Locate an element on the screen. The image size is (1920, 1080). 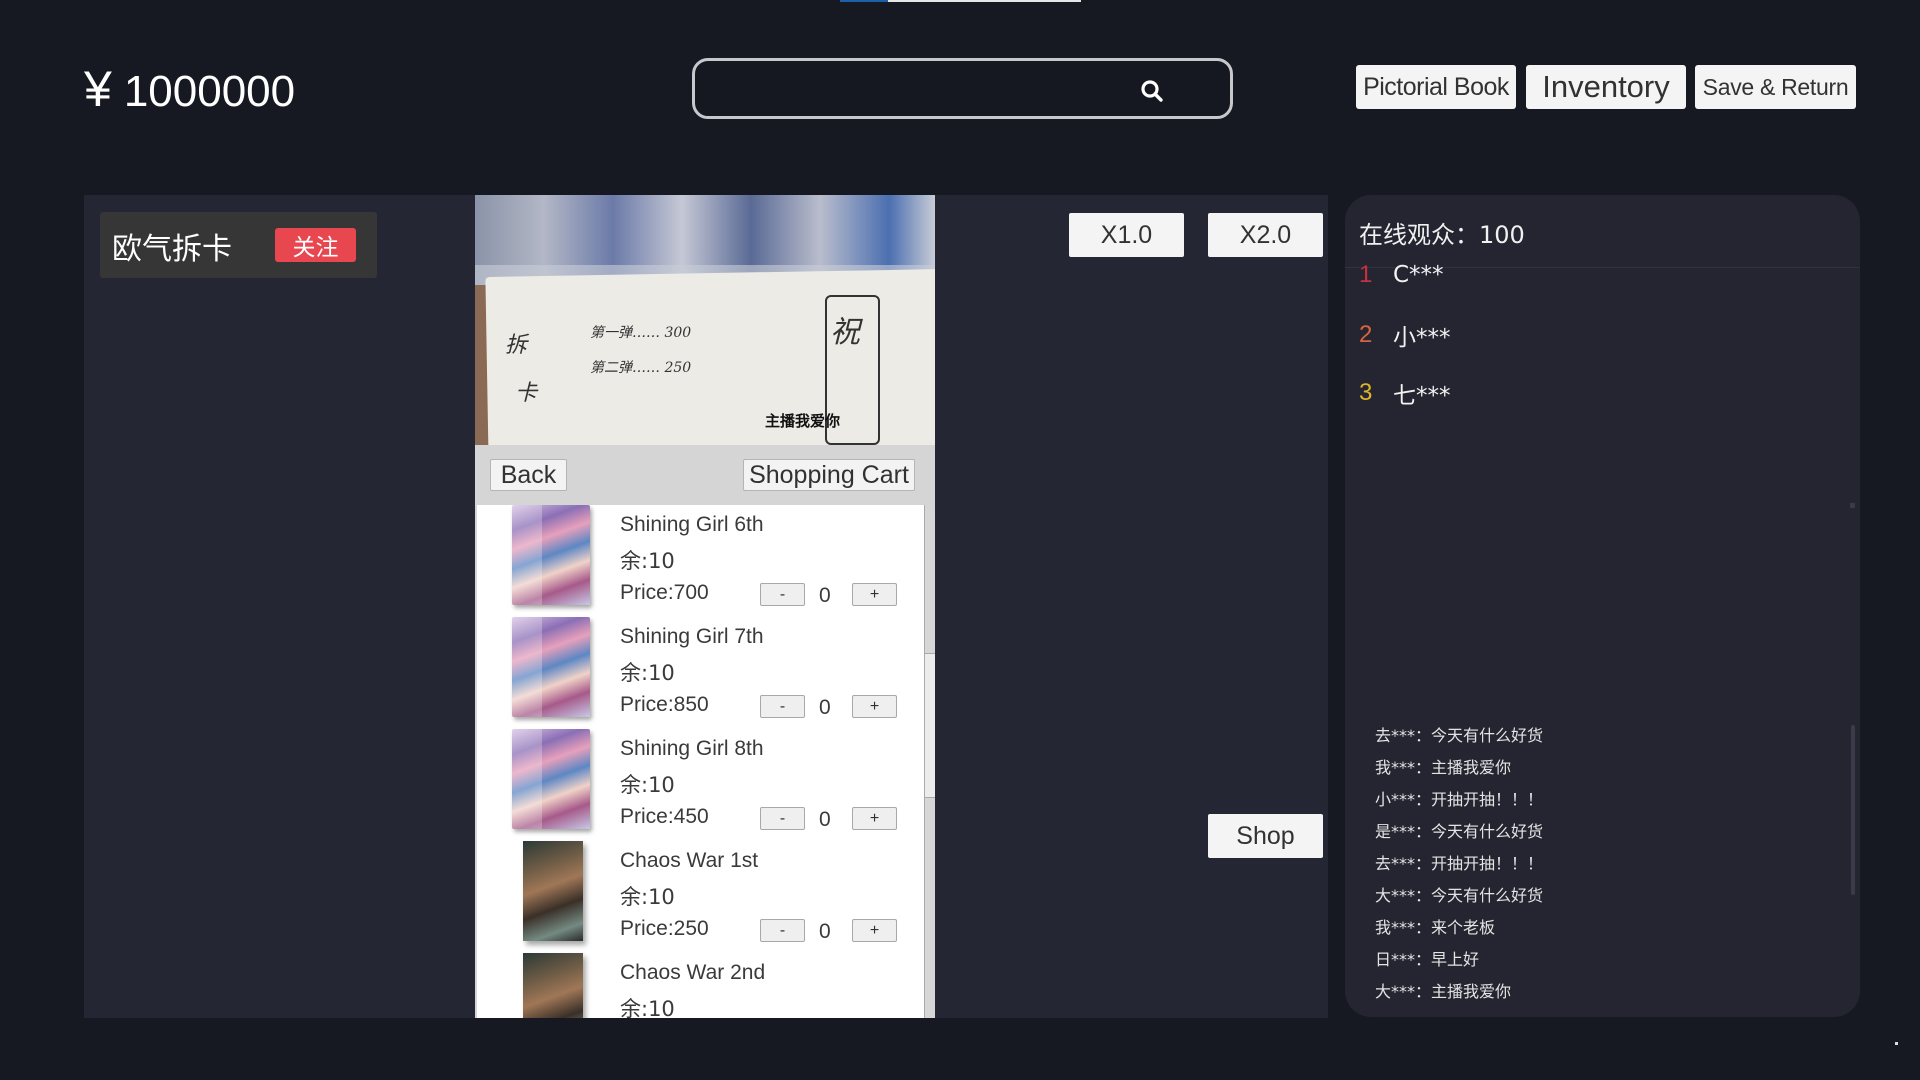
chat-message: 是***：今天有什么好货 is located at coordinates (1459, 831).